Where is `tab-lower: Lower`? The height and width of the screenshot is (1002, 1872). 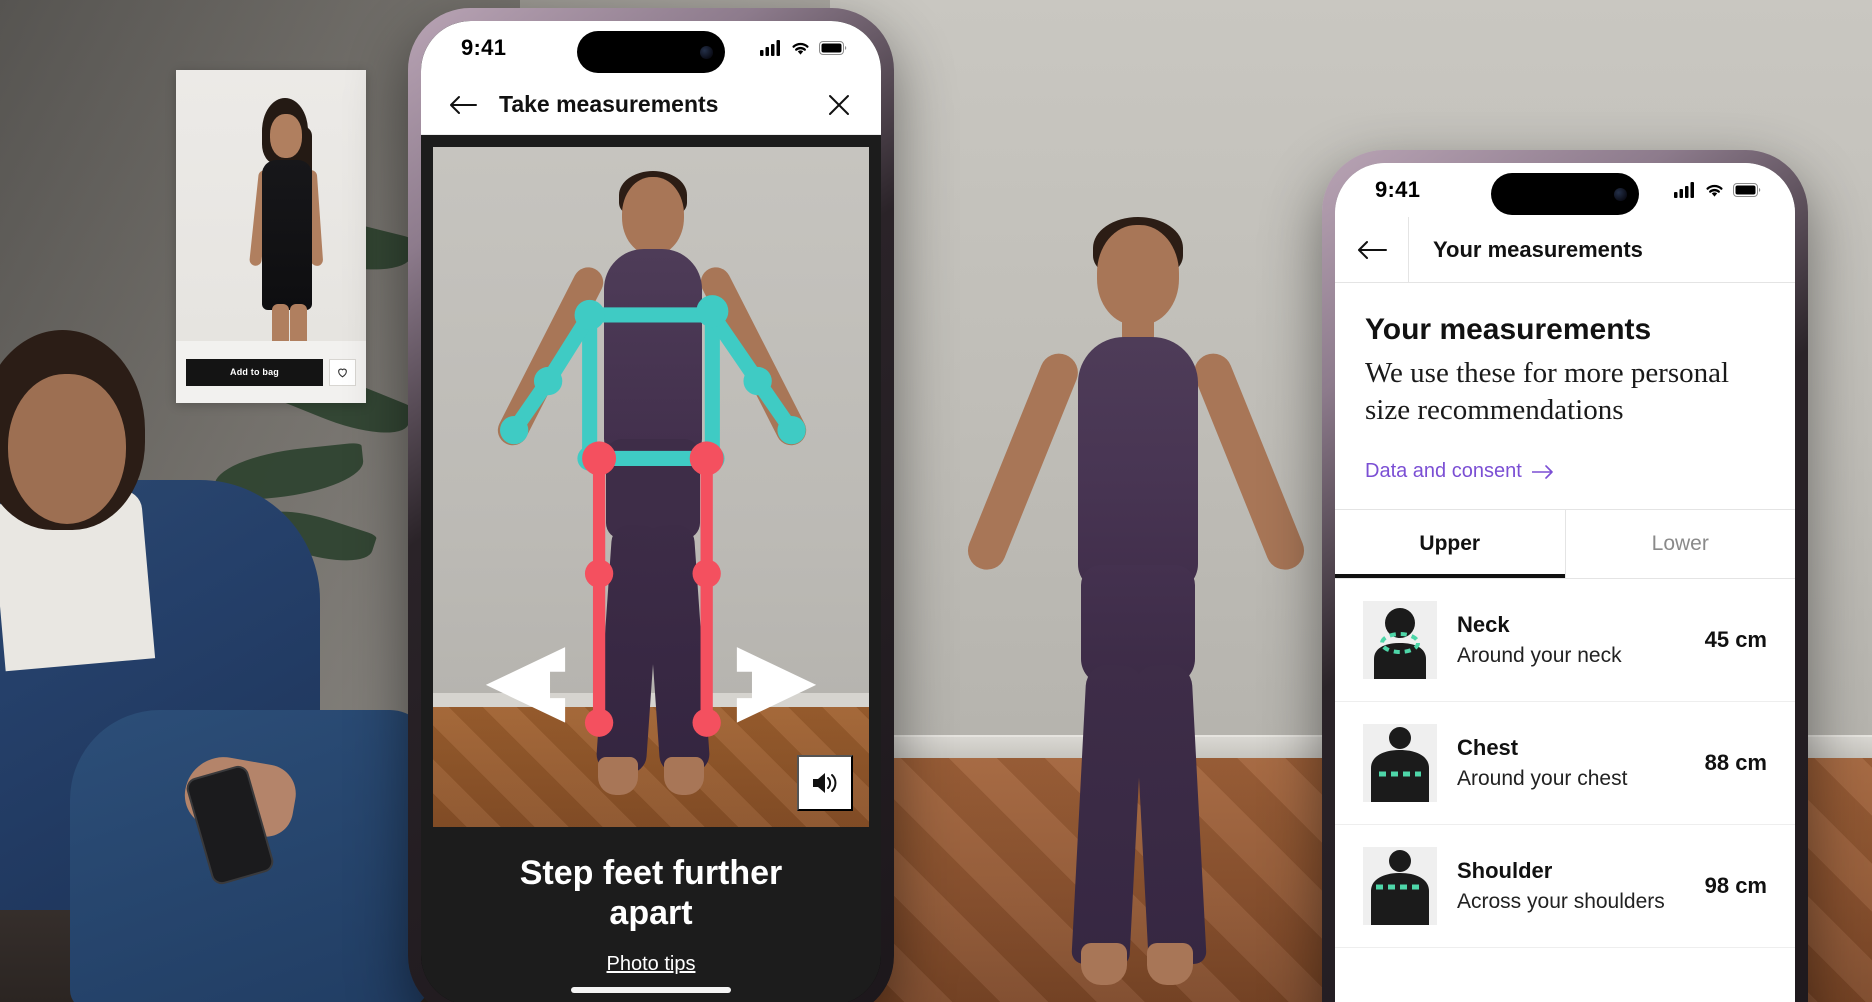 tab-lower: Lower is located at coordinates (1679, 544).